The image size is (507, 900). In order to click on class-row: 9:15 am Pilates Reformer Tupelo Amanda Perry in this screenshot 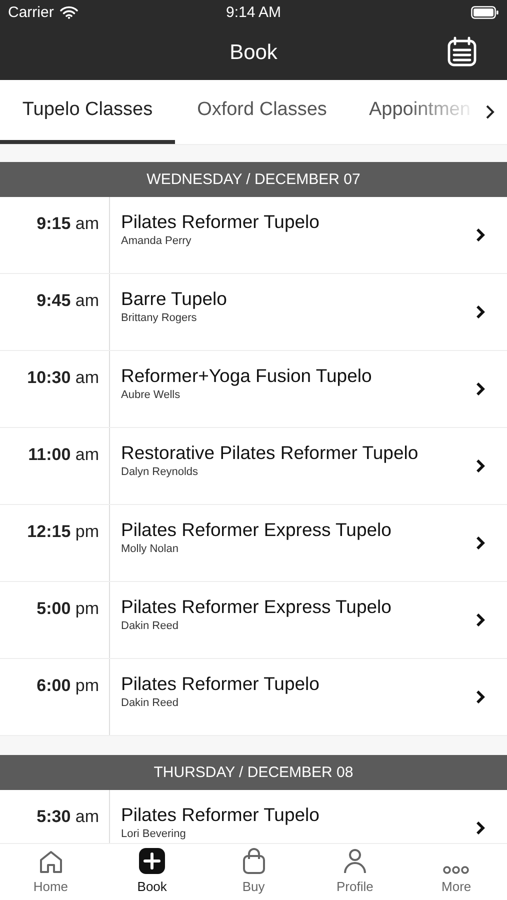, I will do `click(253, 235)`.